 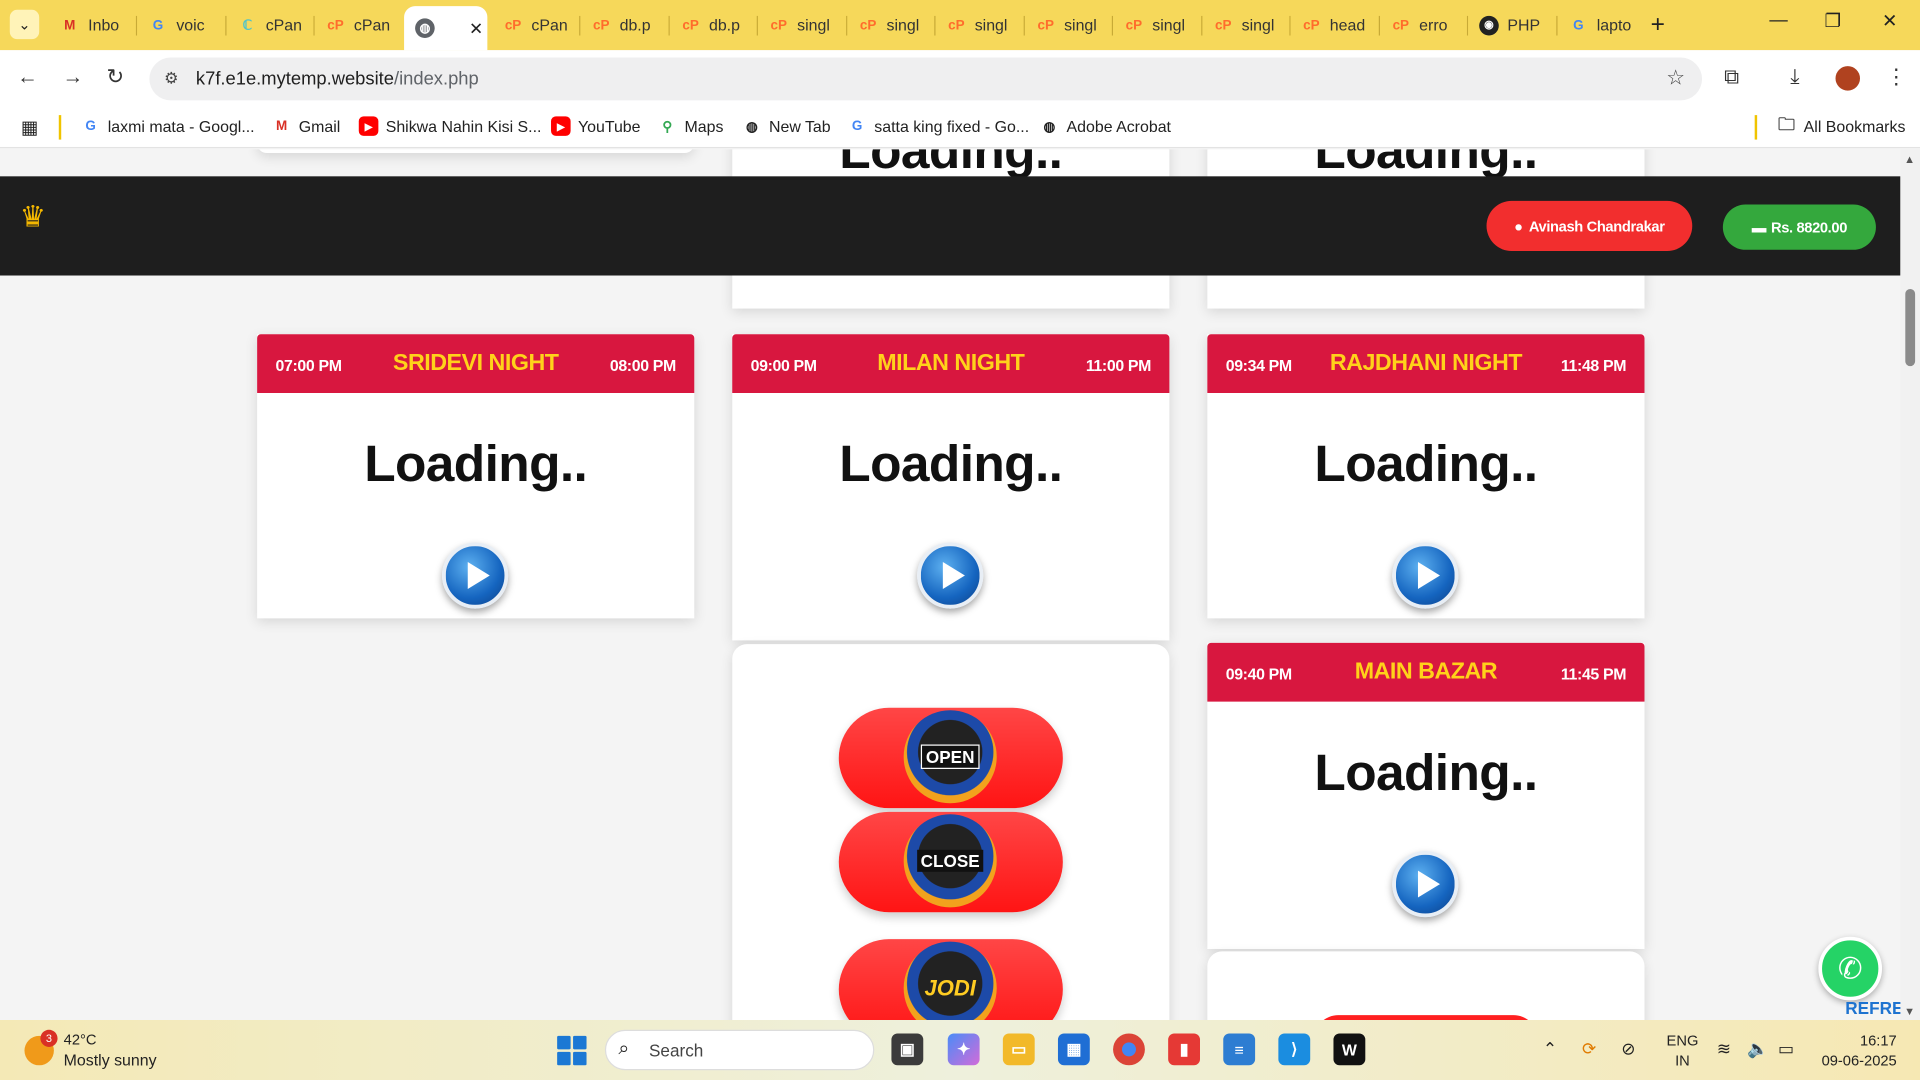 What do you see at coordinates (182, 25) in the screenshot?
I see `browser-tab: G voic` at bounding box center [182, 25].